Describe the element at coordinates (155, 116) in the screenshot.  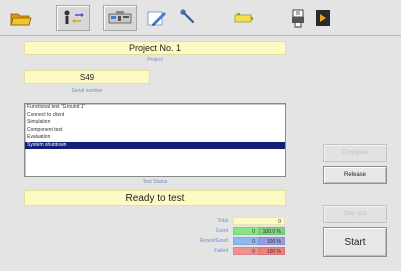
I see `test-step-item: Connect to client` at that location.